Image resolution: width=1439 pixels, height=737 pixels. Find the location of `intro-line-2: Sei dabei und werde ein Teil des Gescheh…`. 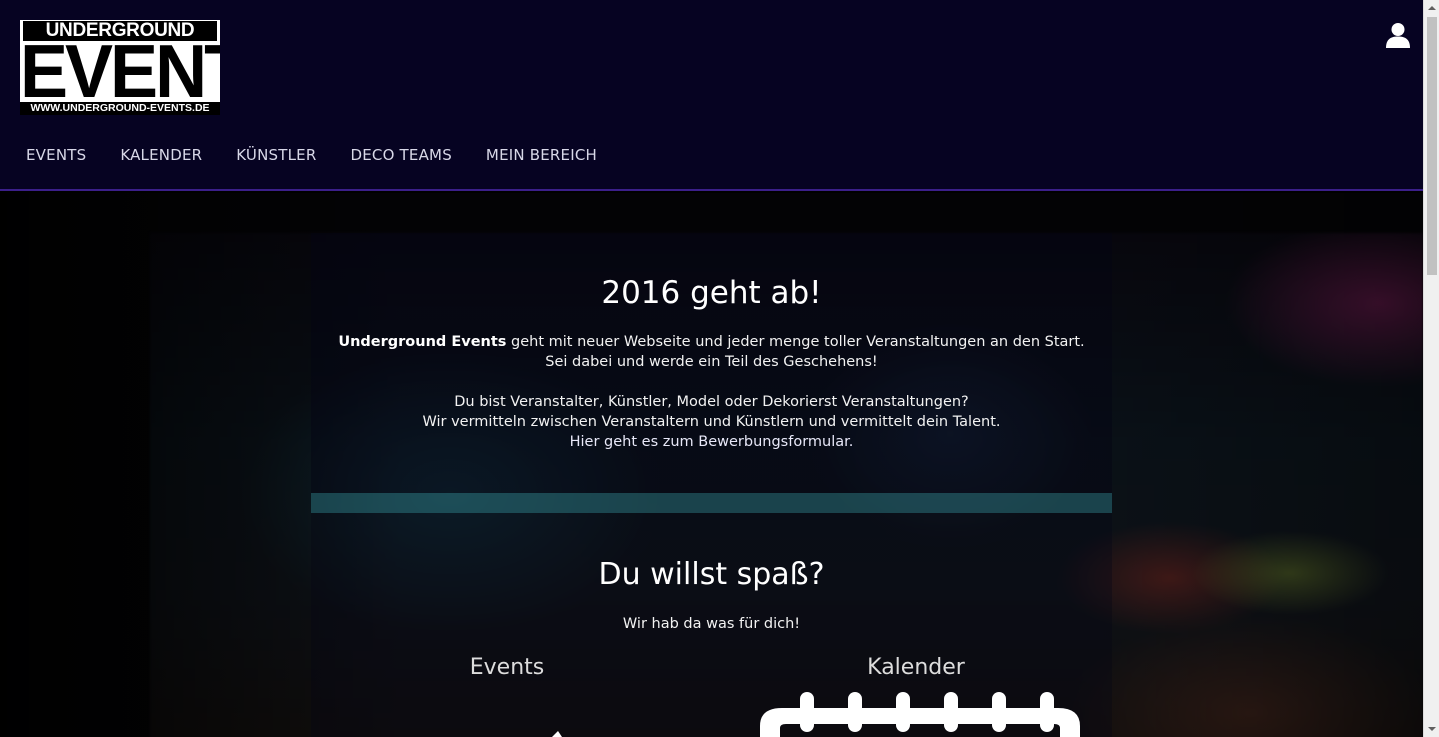

intro-line-2: Sei dabei und werde ein Teil des Gescheh… is located at coordinates (711, 362).